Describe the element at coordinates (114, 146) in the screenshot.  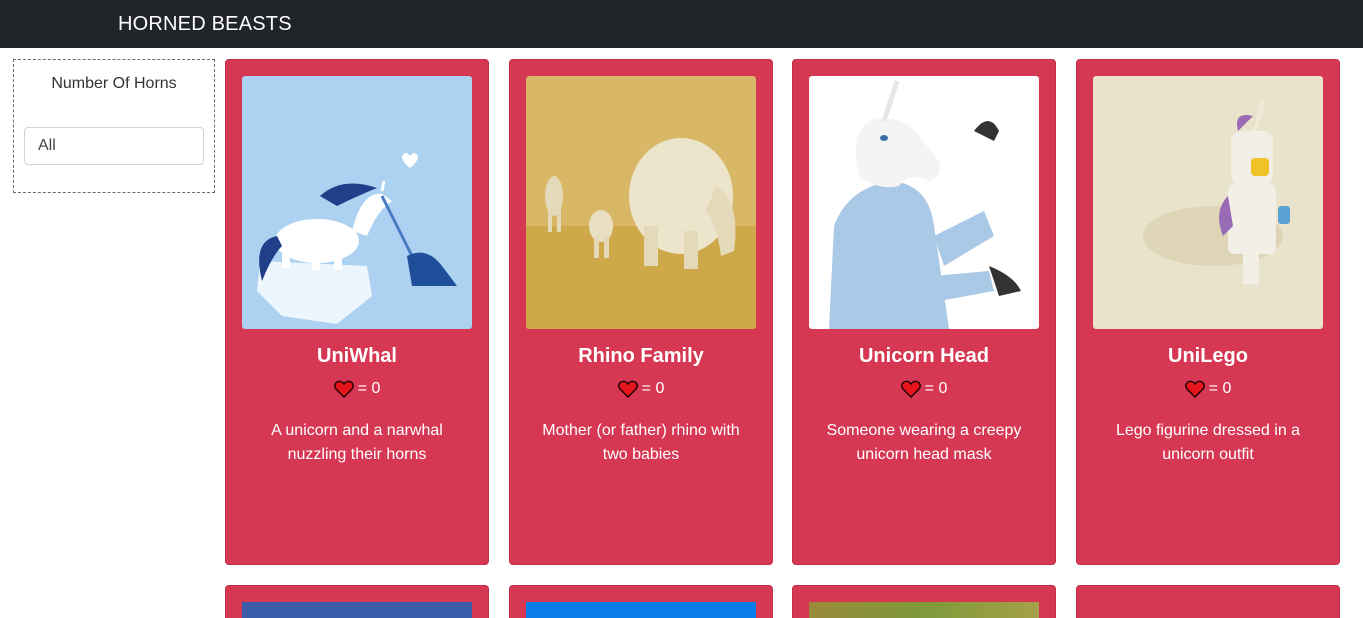
I see `horn-count-select: All` at that location.